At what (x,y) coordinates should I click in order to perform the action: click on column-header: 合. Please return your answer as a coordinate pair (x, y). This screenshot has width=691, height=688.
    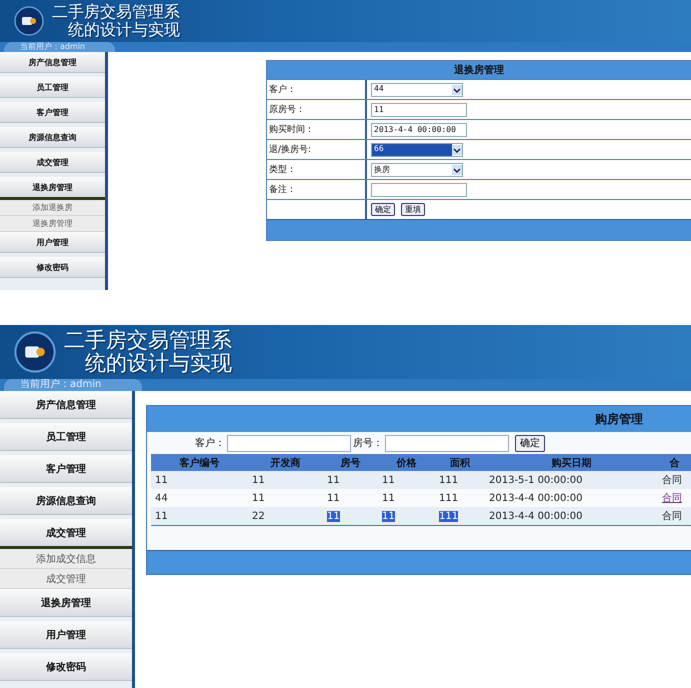
    Looking at the image, I should click on (674, 462).